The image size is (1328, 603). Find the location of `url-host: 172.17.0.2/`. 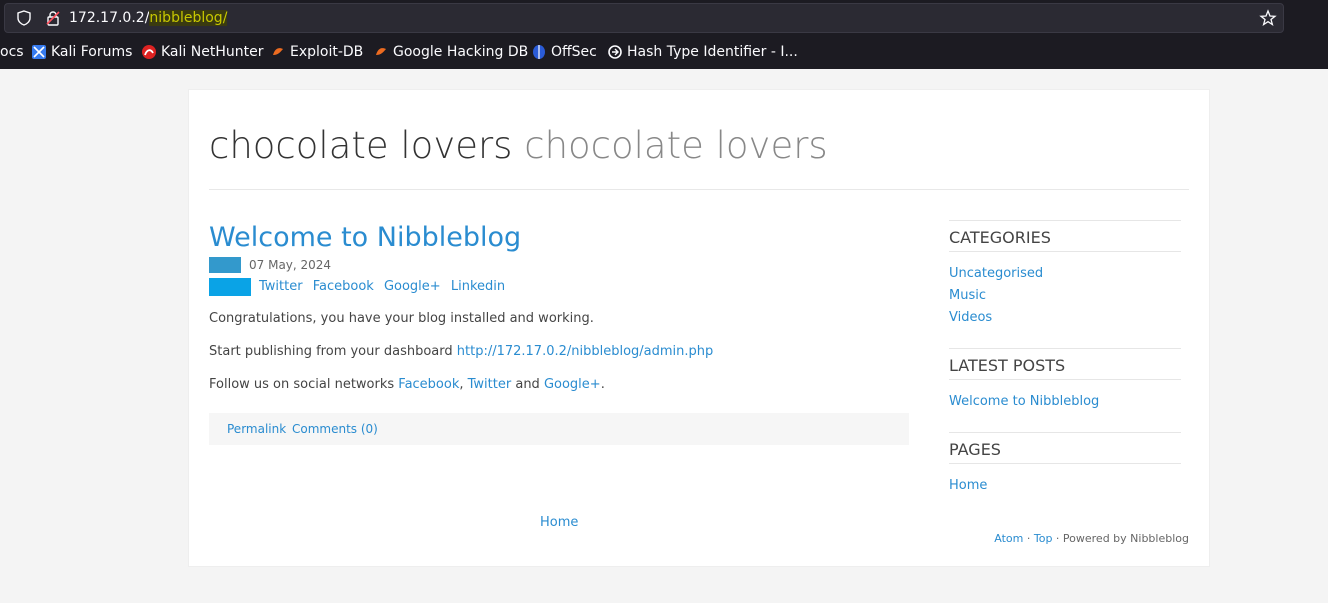

url-host: 172.17.0.2/ is located at coordinates (109, 18).